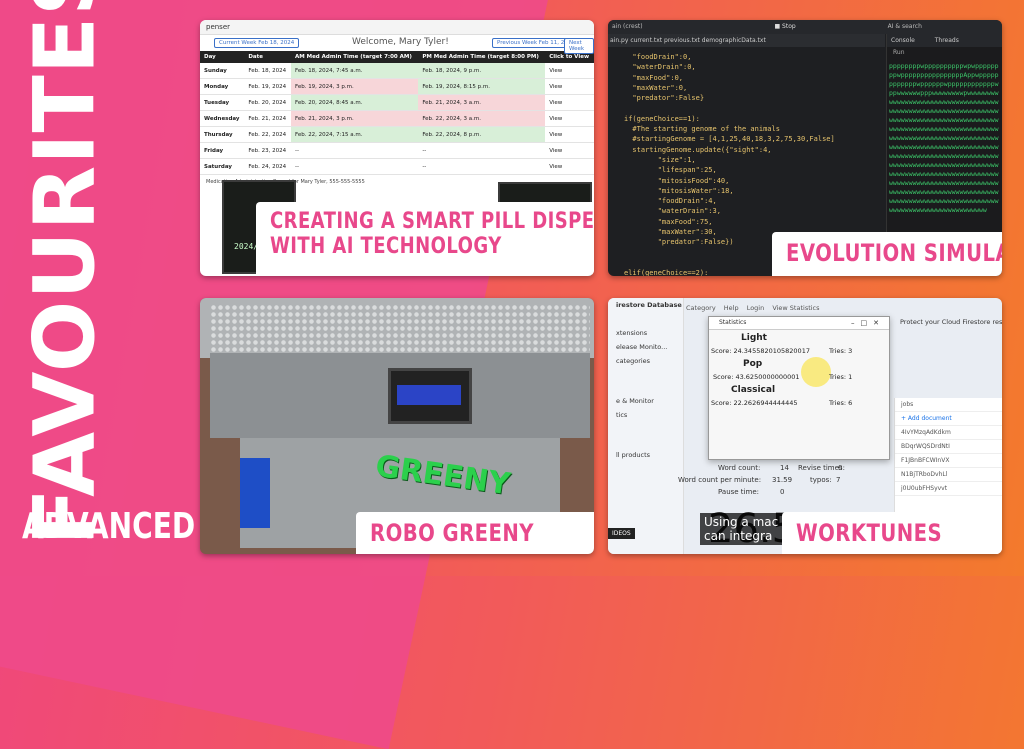 Image resolution: width=1024 pixels, height=749 pixels. I want to click on next-week-button: Next Week, so click(579, 46).